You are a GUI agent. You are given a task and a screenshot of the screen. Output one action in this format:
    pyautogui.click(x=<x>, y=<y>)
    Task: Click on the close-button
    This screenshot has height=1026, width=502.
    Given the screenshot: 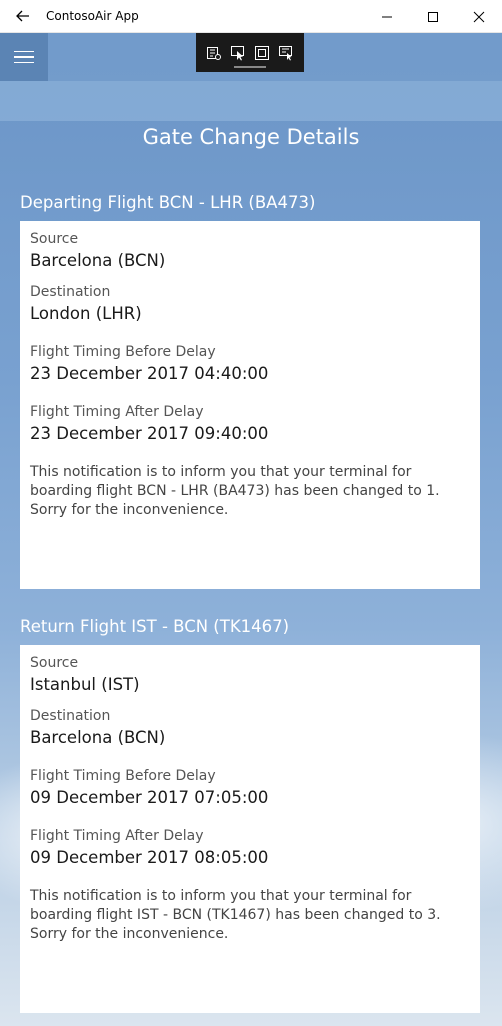 What is the action you would take?
    pyautogui.click(x=479, y=16)
    